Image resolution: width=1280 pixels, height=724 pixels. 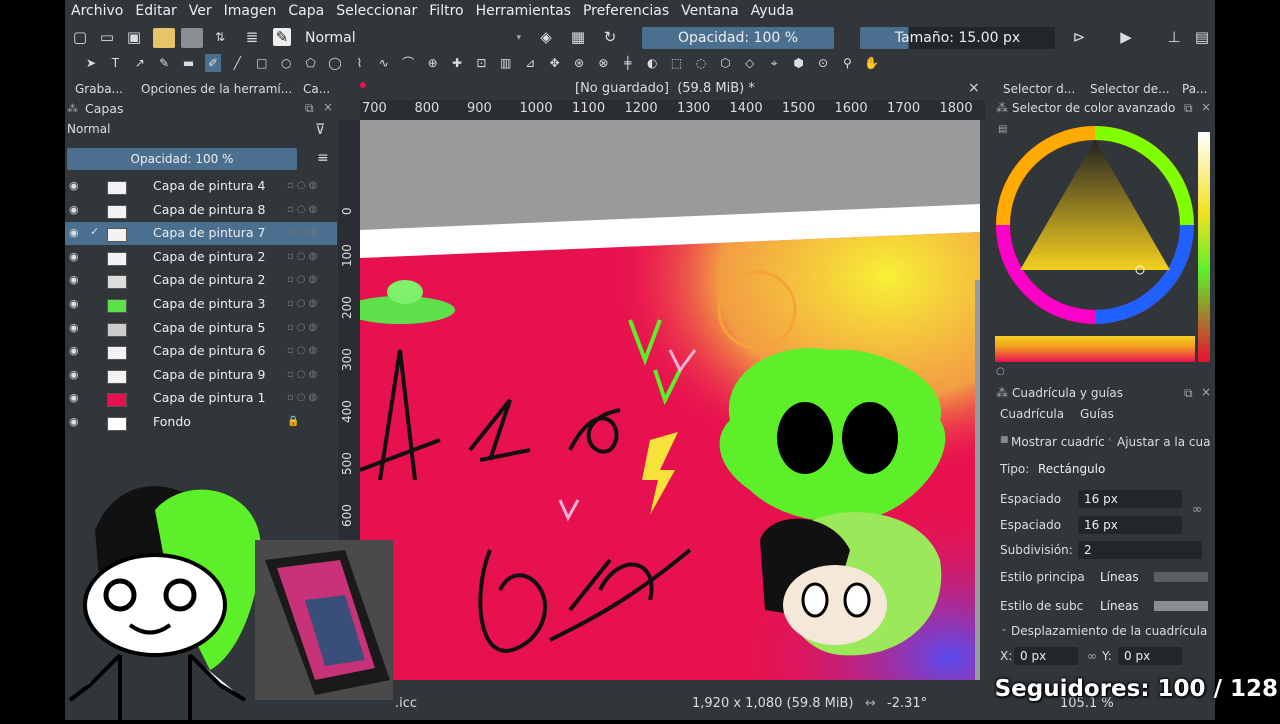 What do you see at coordinates (1130, 499) in the screenshot?
I see `spacing-x-input: 16 px` at bounding box center [1130, 499].